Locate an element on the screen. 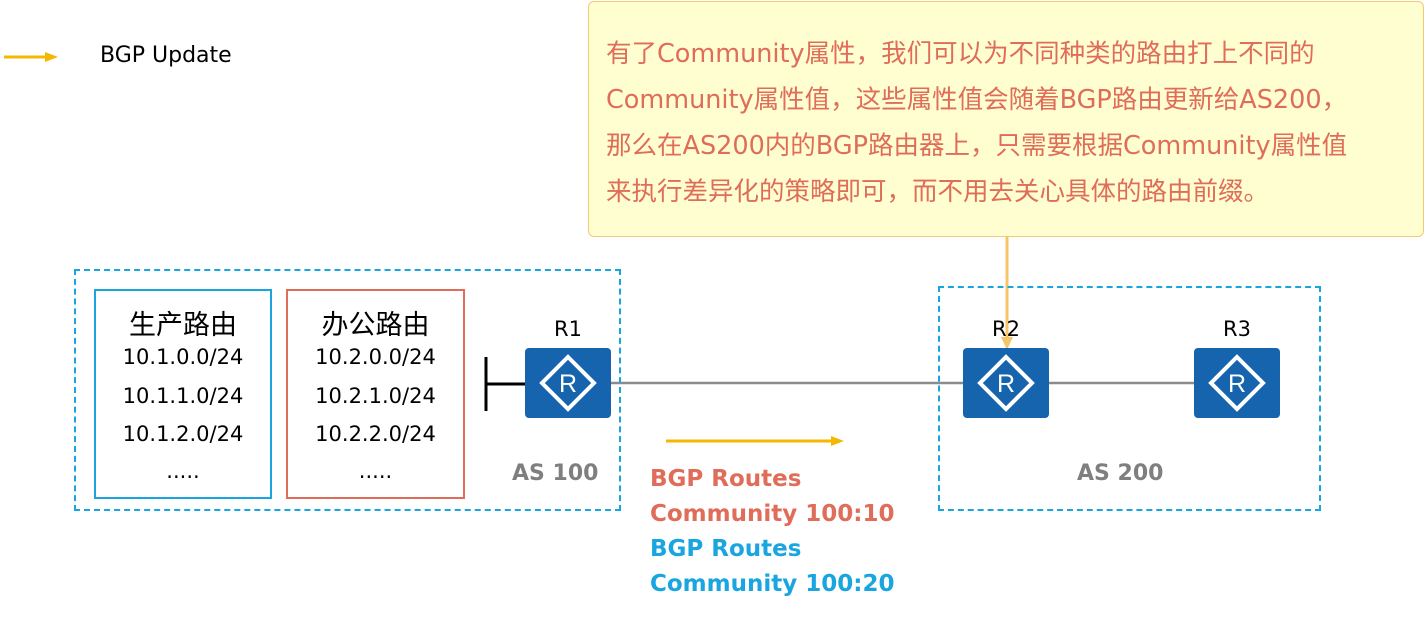 The width and height of the screenshot is (1425, 619). router-r3: R is located at coordinates (1237, 383).